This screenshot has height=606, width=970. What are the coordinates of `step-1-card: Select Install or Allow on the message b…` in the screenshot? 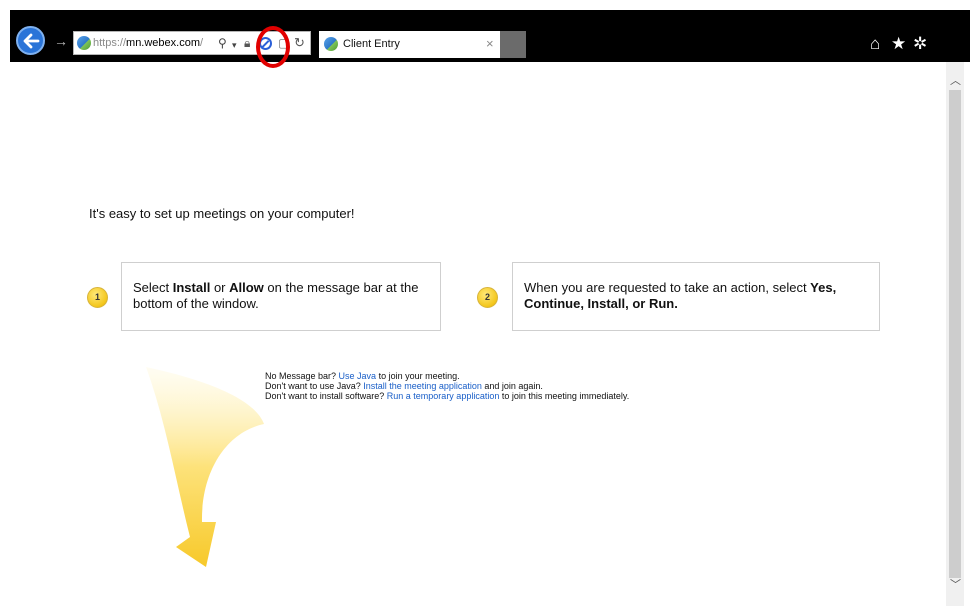 It's located at (281, 296).